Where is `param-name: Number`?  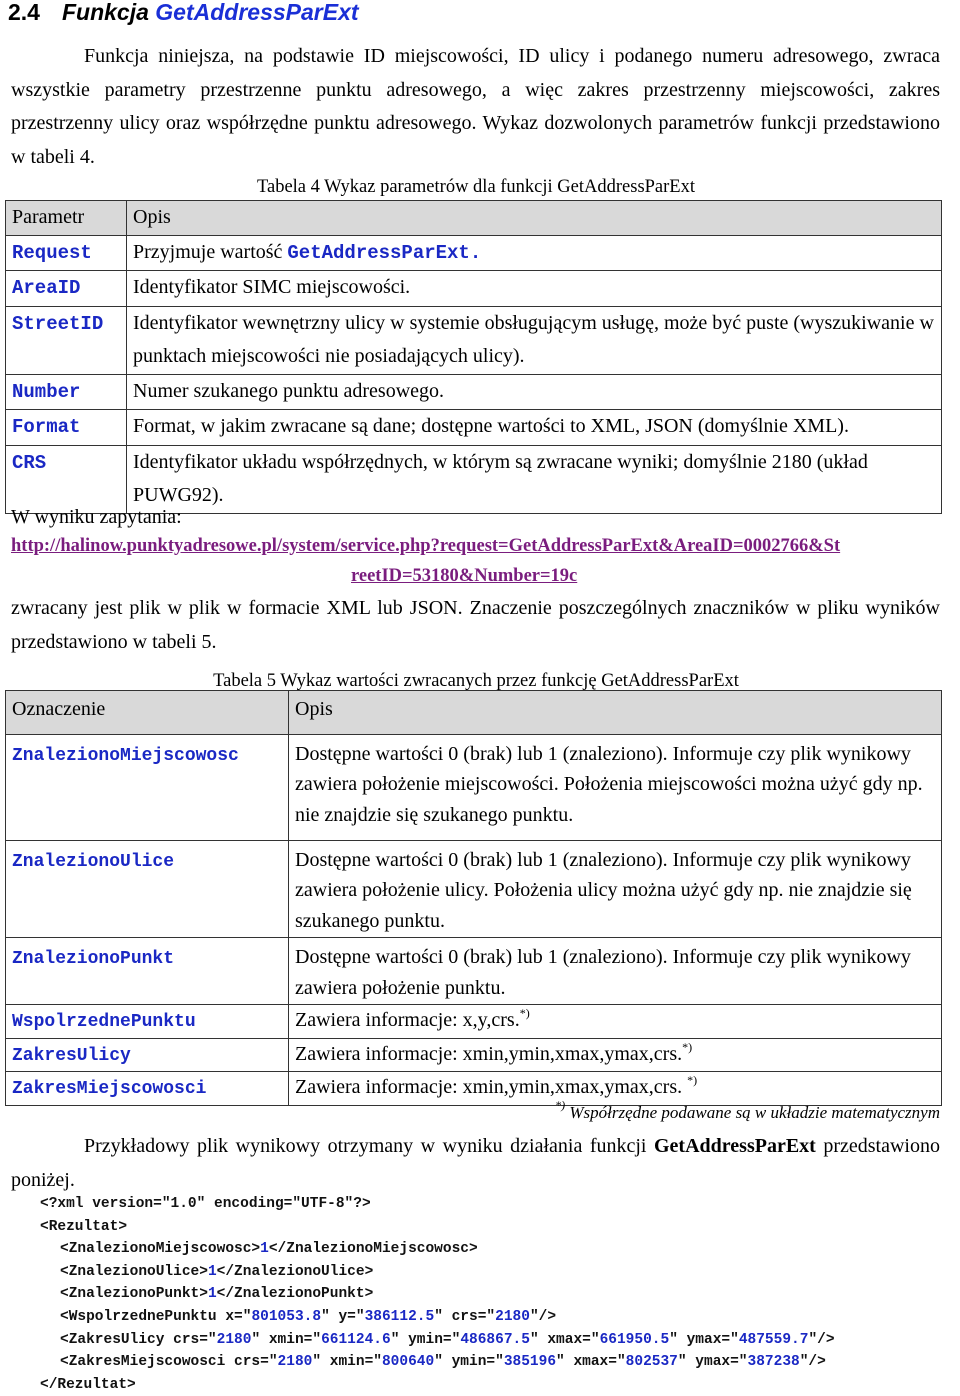 param-name: Number is located at coordinates (46, 391).